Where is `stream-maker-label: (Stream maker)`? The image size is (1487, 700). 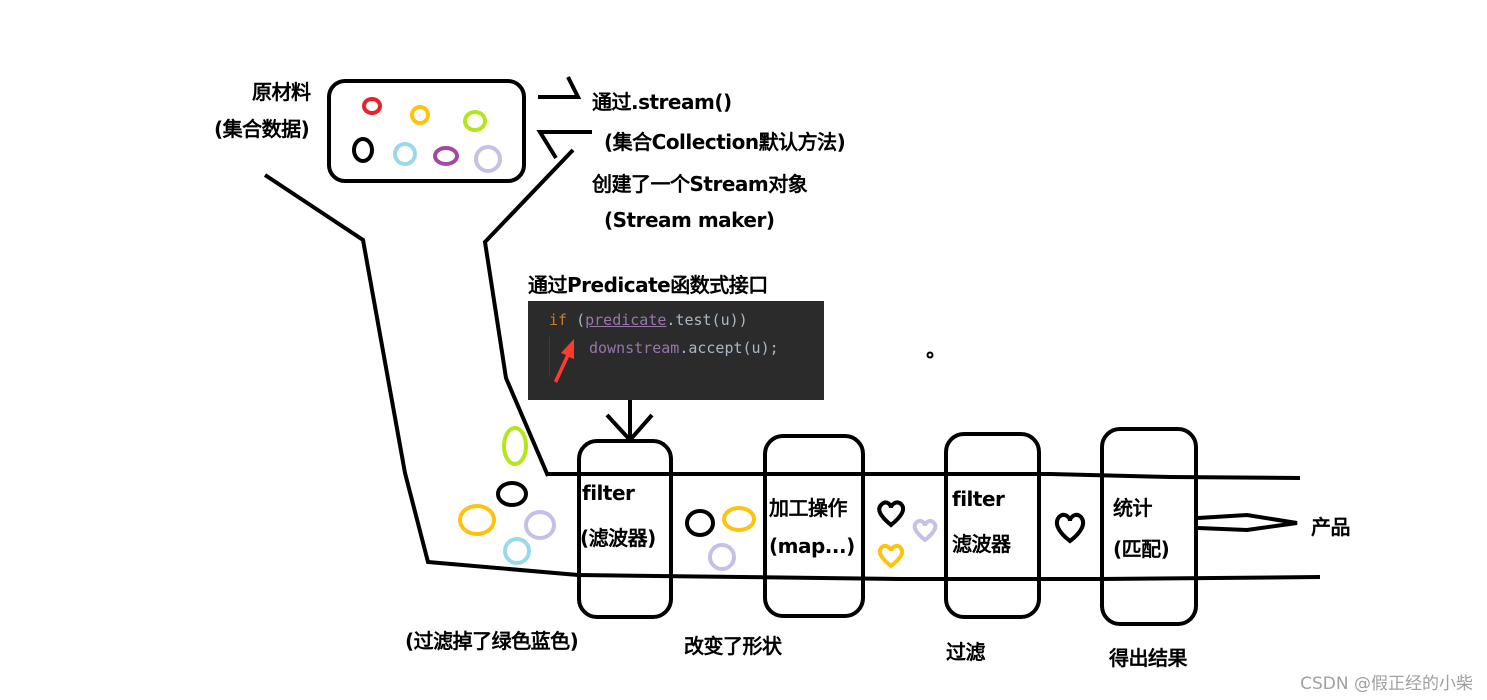 stream-maker-label: (Stream maker) is located at coordinates (689, 220).